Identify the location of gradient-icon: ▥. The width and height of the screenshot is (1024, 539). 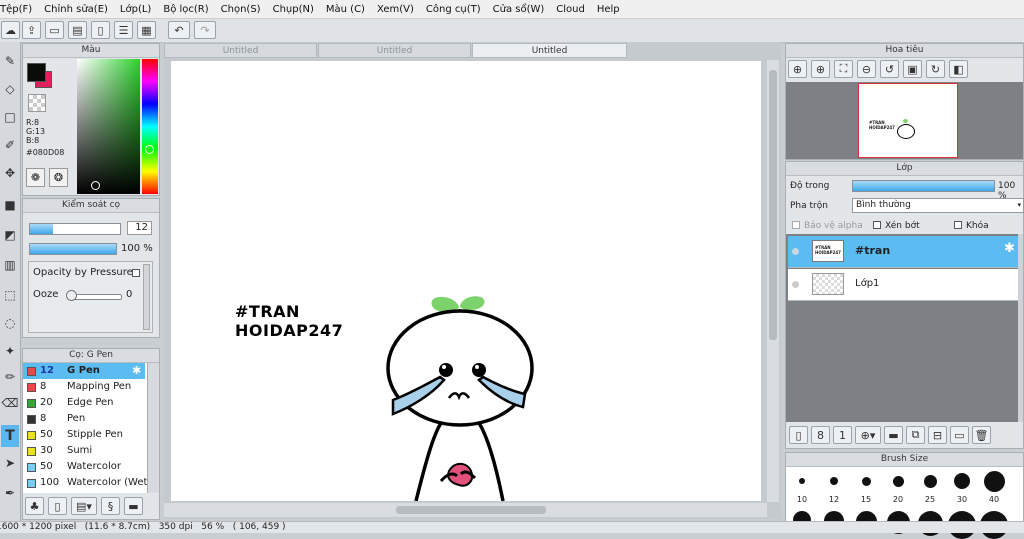
(10, 265).